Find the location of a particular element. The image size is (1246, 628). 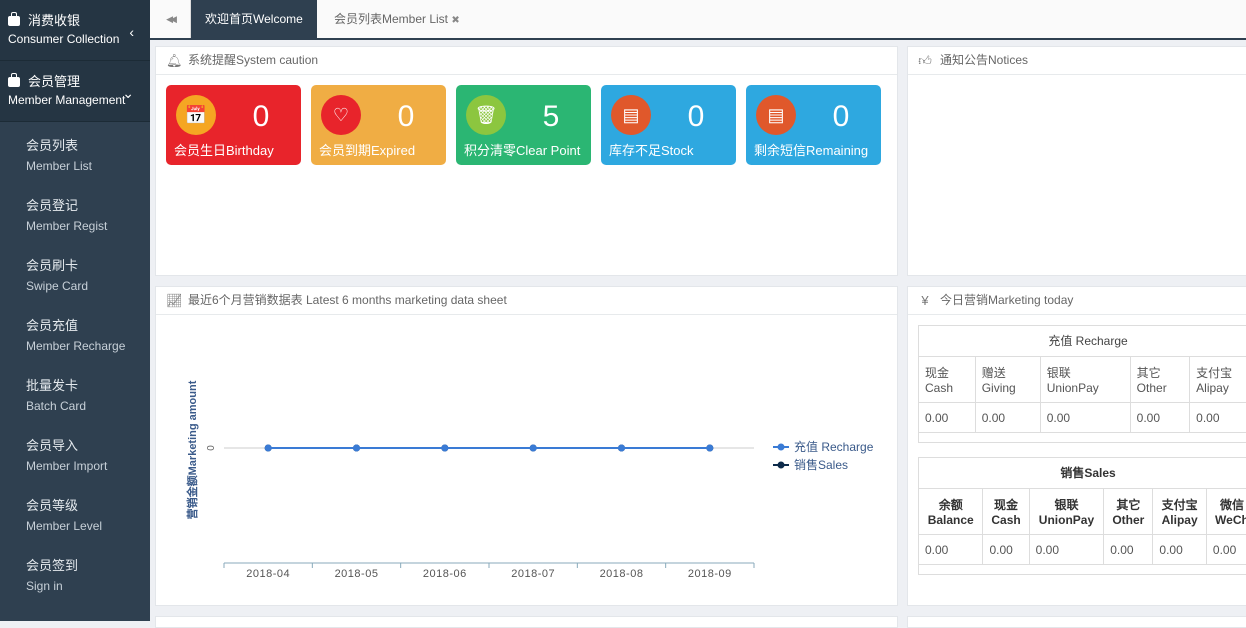

tab-scroll-left-button: ◀◀ is located at coordinates (170, 19).